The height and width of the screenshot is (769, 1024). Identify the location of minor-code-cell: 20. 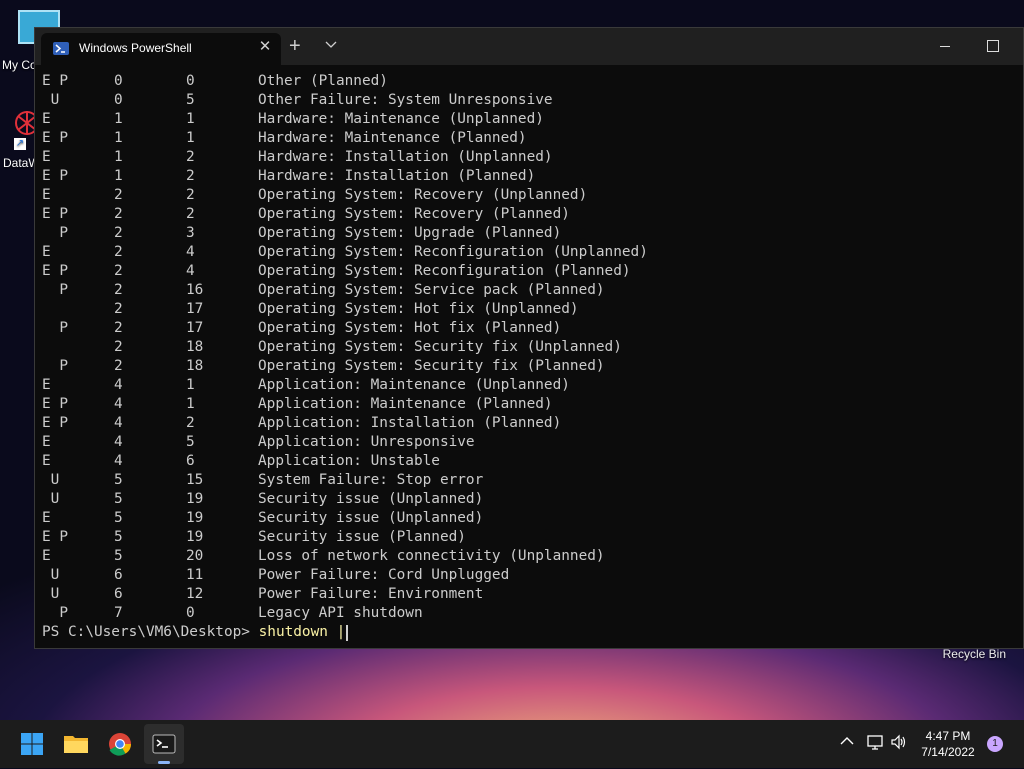
(195, 556).